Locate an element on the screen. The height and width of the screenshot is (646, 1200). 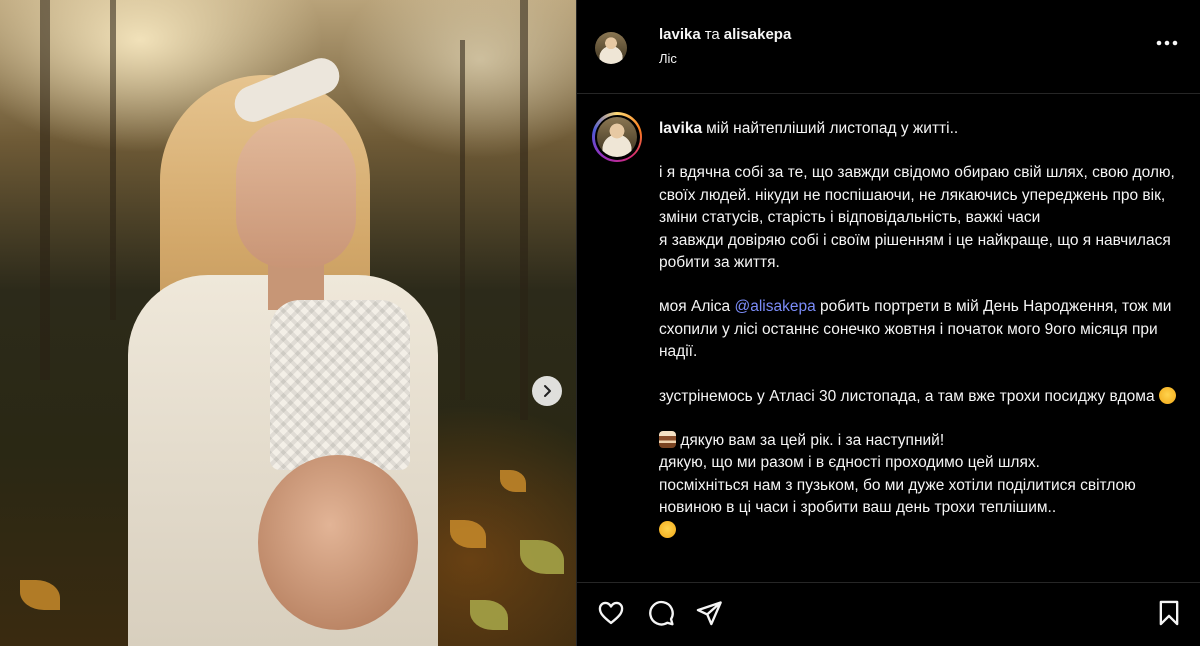
bookmark-icon is located at coordinates (1169, 613).